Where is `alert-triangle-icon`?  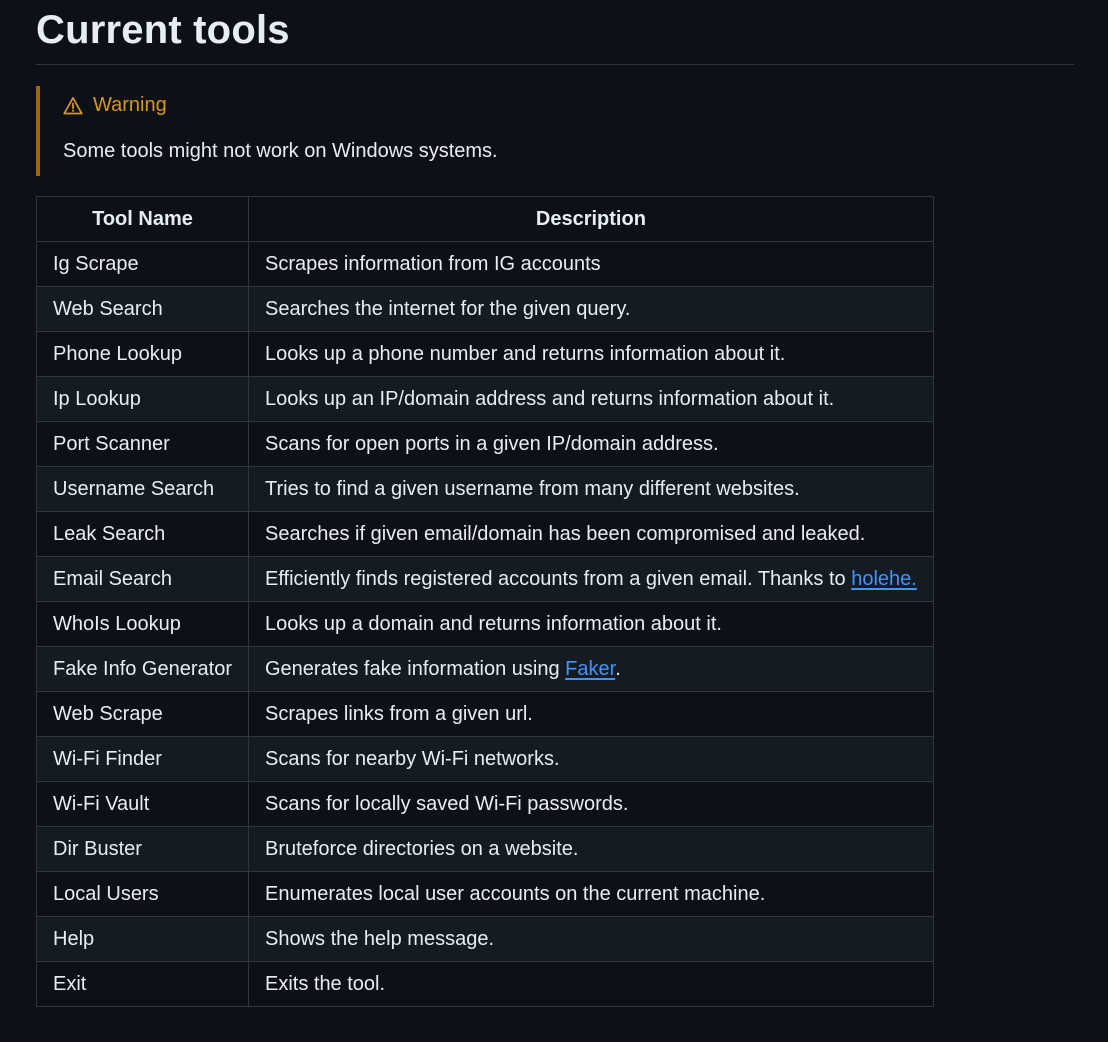
alert-triangle-icon is located at coordinates (73, 105).